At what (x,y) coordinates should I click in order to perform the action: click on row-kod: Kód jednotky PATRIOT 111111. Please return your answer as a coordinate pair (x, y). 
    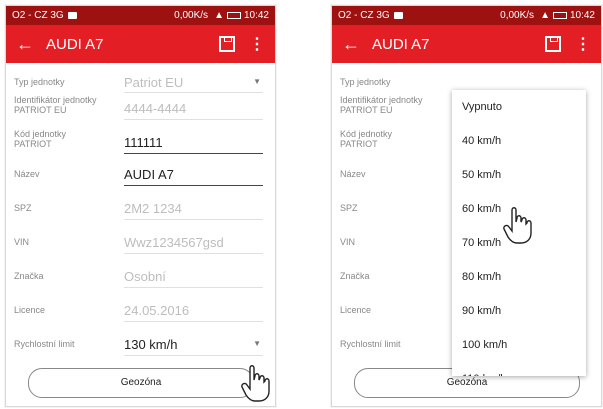
    Looking at the image, I should click on (144, 141).